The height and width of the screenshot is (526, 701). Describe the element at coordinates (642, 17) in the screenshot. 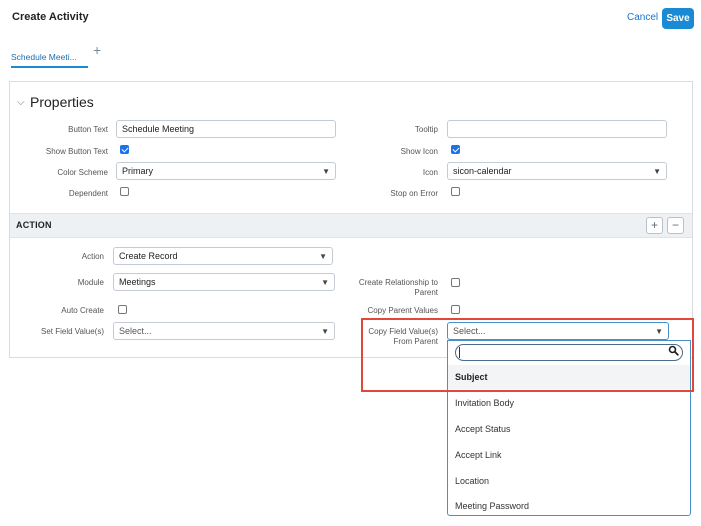

I see `cancel-button: Cancel` at that location.